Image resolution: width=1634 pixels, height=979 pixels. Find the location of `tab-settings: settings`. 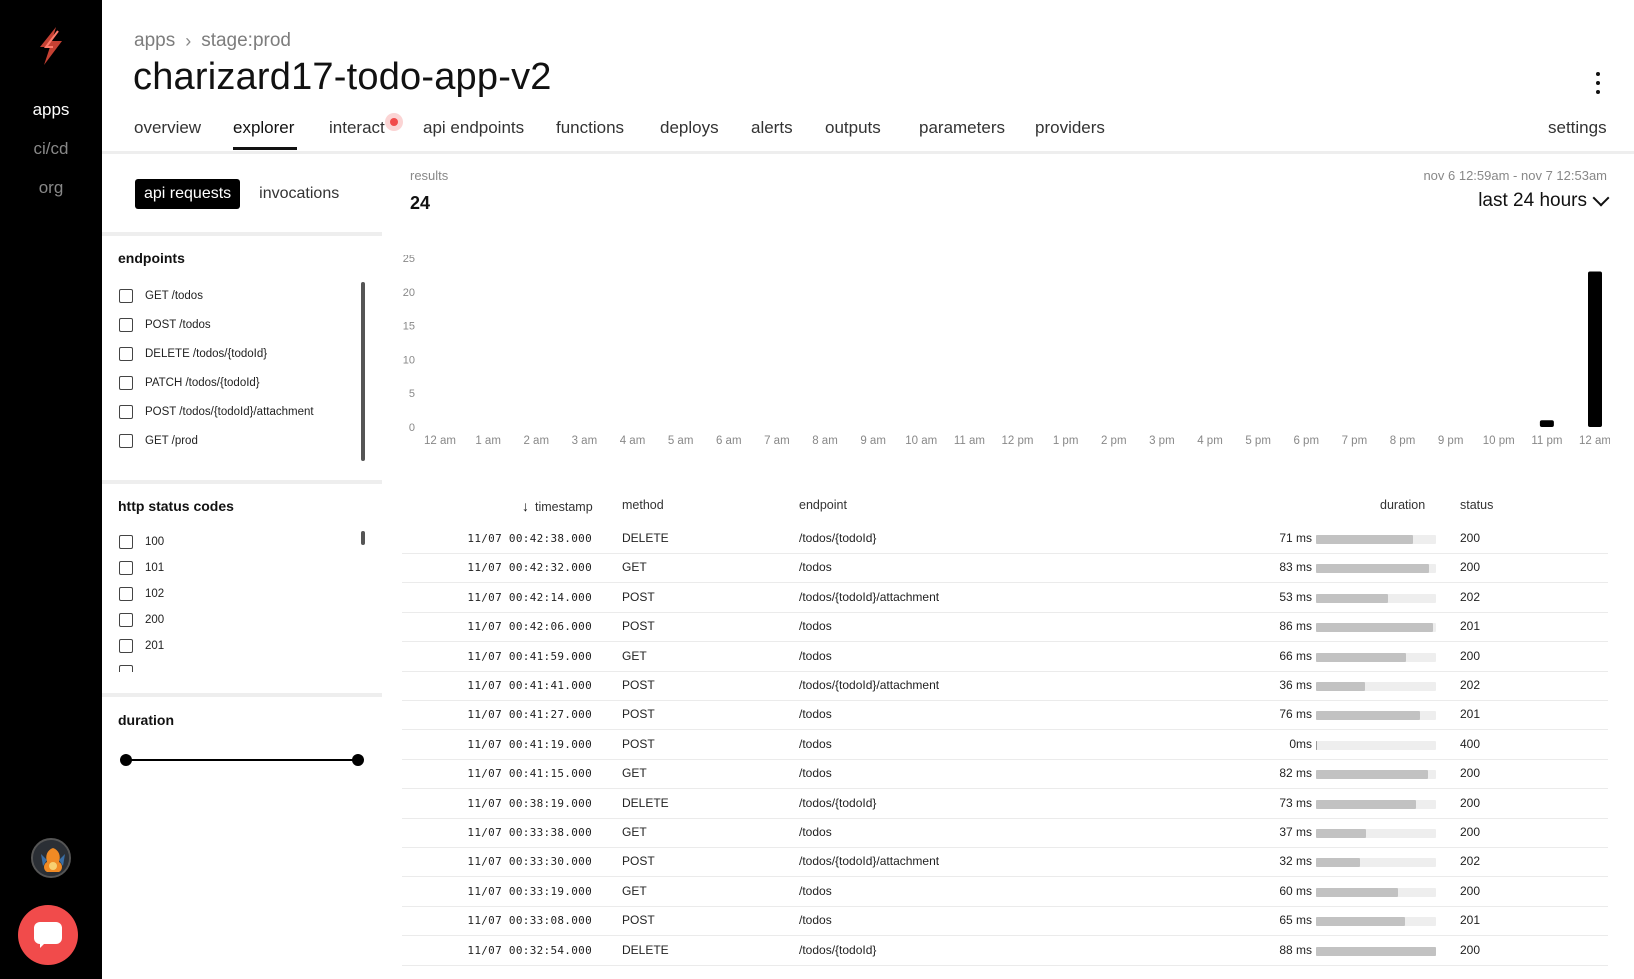

tab-settings: settings is located at coordinates (1577, 128).